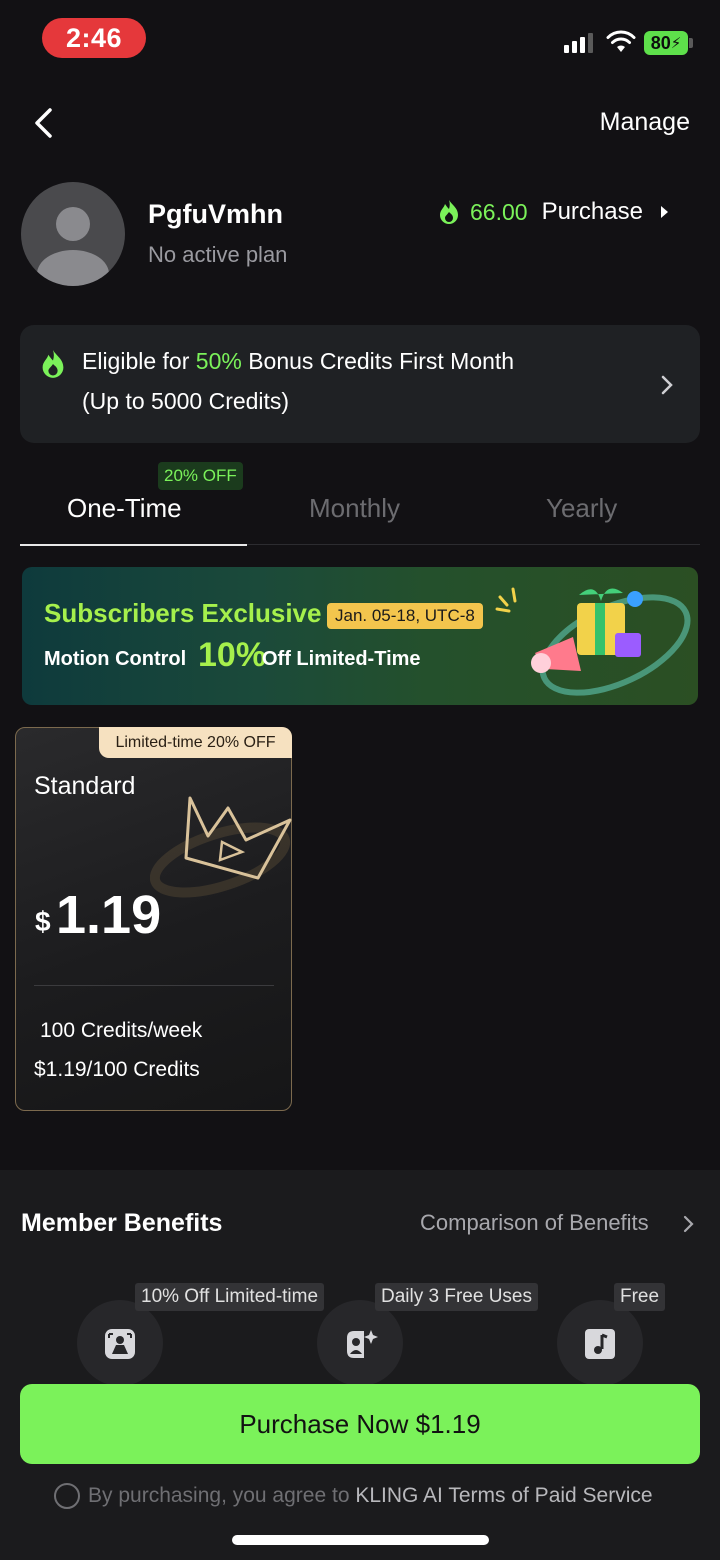 This screenshot has height=1560, width=720. What do you see at coordinates (232, 655) in the screenshot?
I see `banner-percent: 10%` at bounding box center [232, 655].